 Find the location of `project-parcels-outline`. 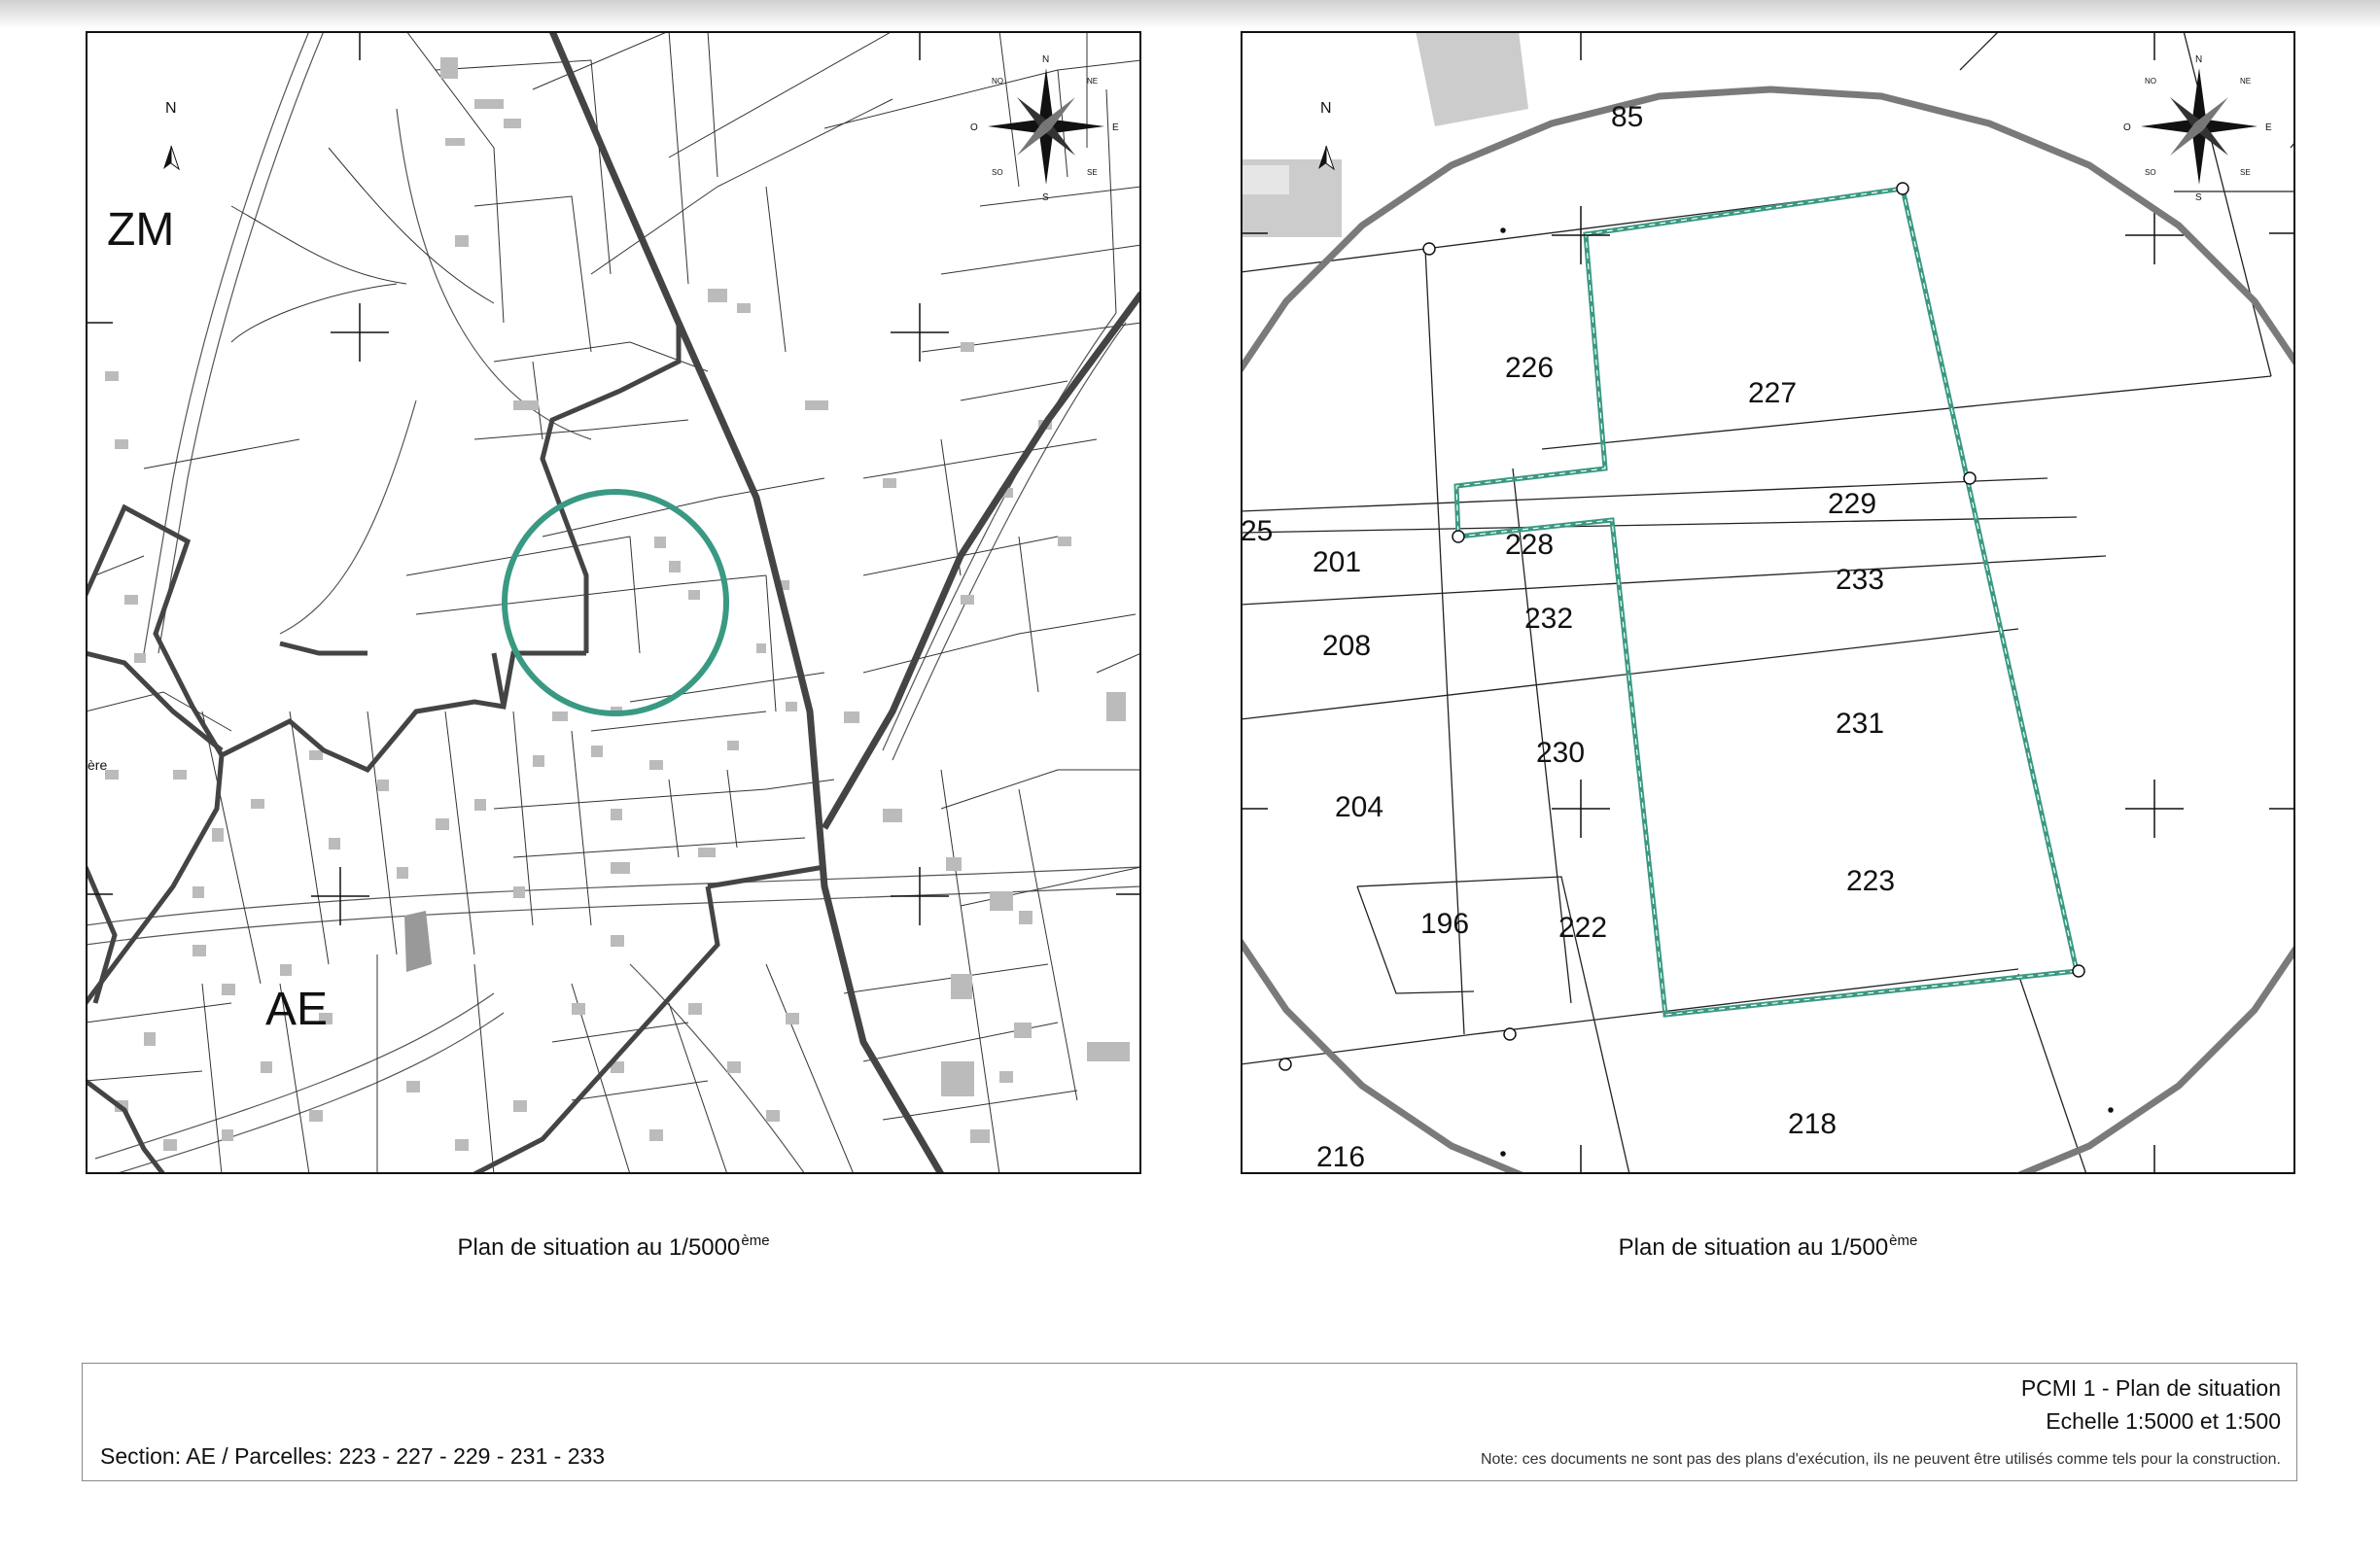

project-parcels-outline is located at coordinates (1767, 602).